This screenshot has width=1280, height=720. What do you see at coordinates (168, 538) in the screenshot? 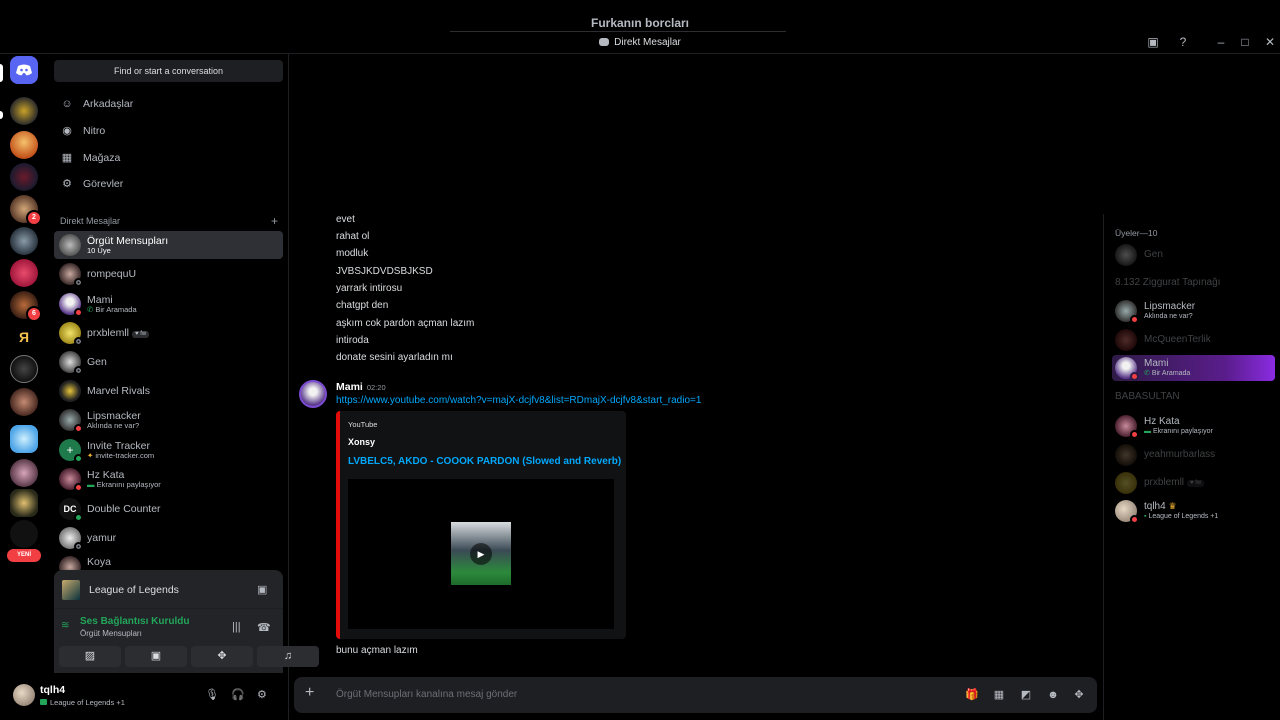
I see `dm-item: yamur` at bounding box center [168, 538].